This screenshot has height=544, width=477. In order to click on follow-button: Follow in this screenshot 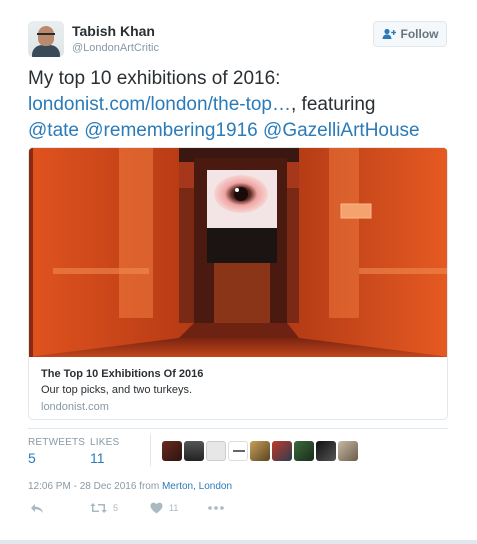, I will do `click(410, 34)`.